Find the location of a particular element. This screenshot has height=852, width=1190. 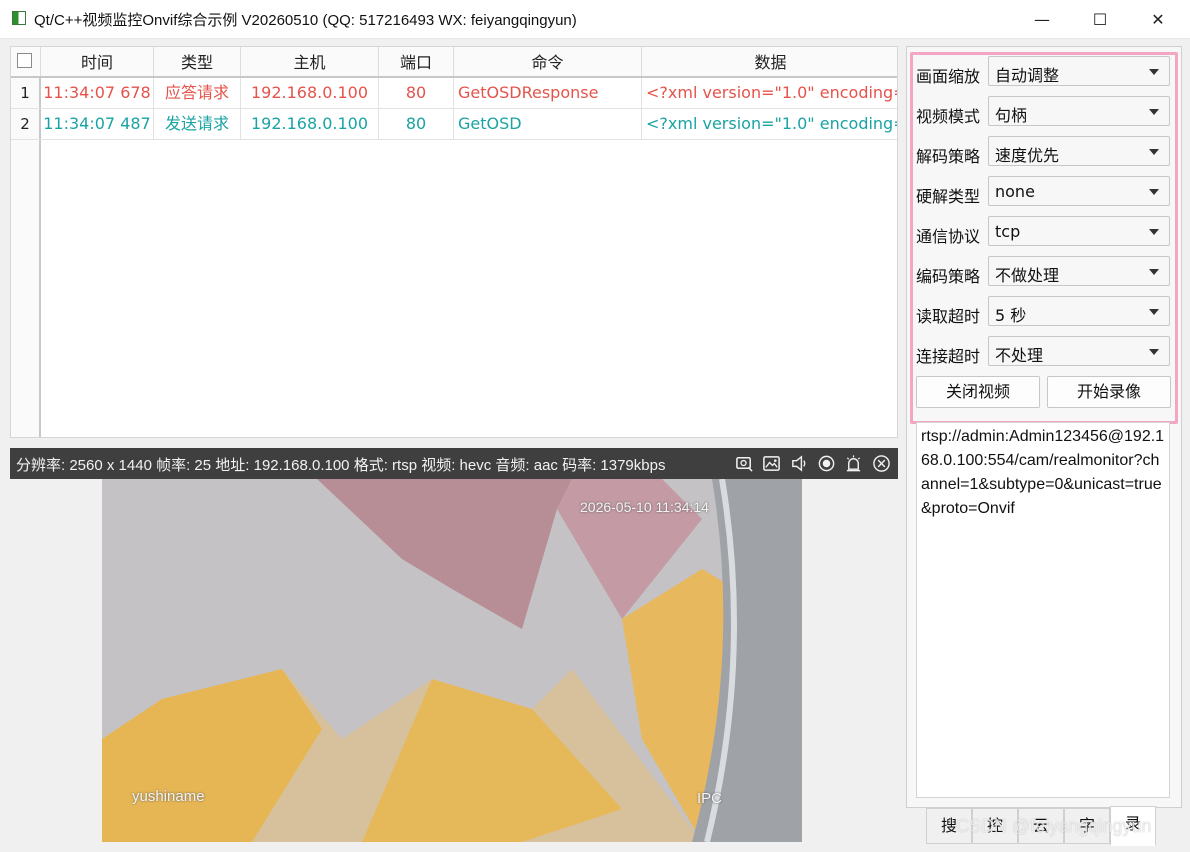

setting-label: 硬解类型 is located at coordinates (948, 196).